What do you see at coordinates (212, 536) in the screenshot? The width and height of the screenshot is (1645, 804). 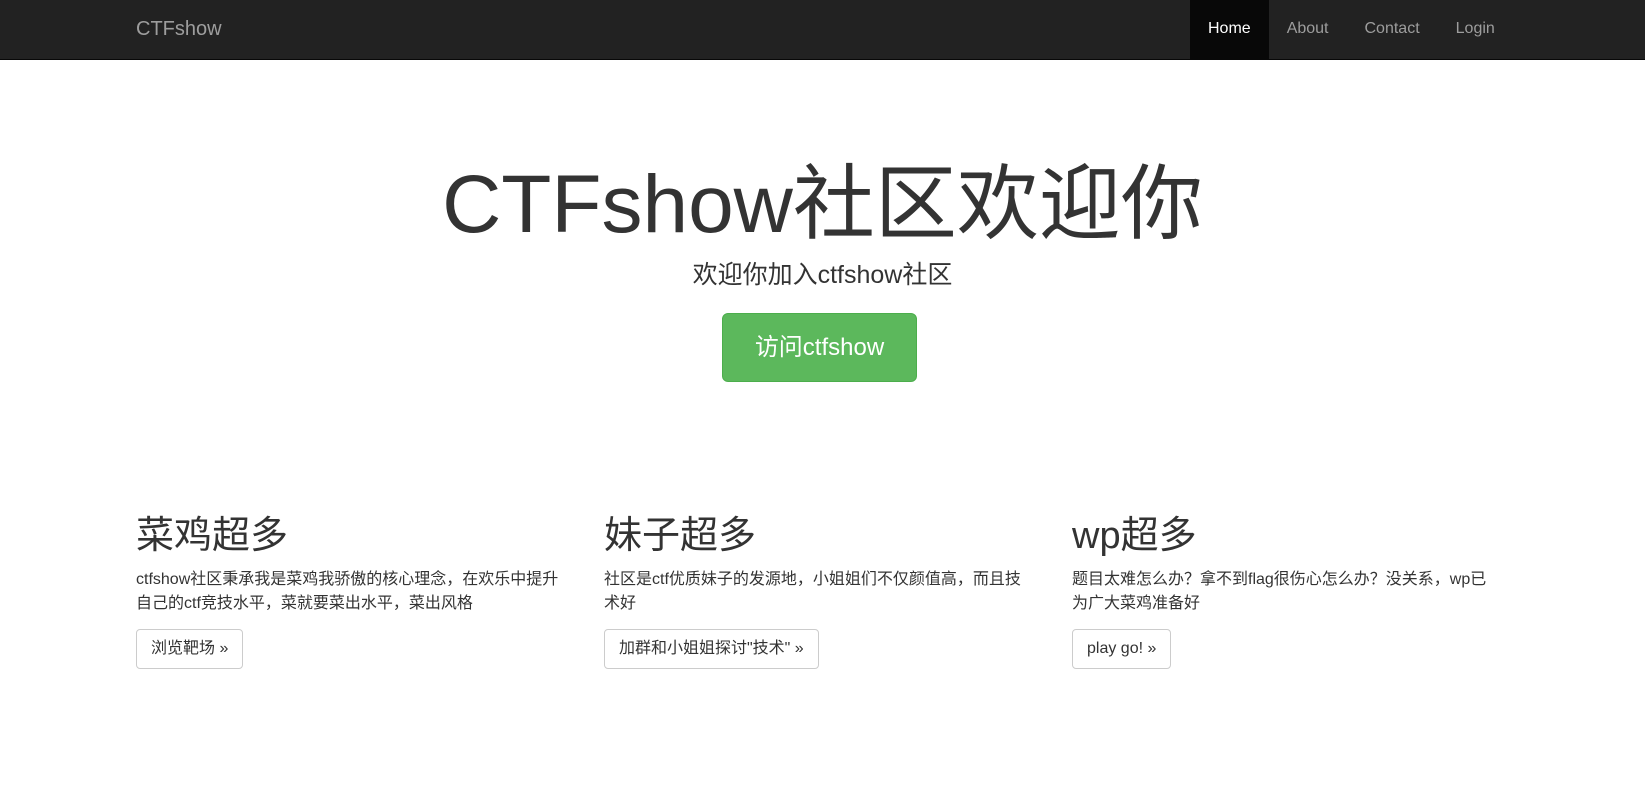 I see `feature-title: 菜鸡超多` at bounding box center [212, 536].